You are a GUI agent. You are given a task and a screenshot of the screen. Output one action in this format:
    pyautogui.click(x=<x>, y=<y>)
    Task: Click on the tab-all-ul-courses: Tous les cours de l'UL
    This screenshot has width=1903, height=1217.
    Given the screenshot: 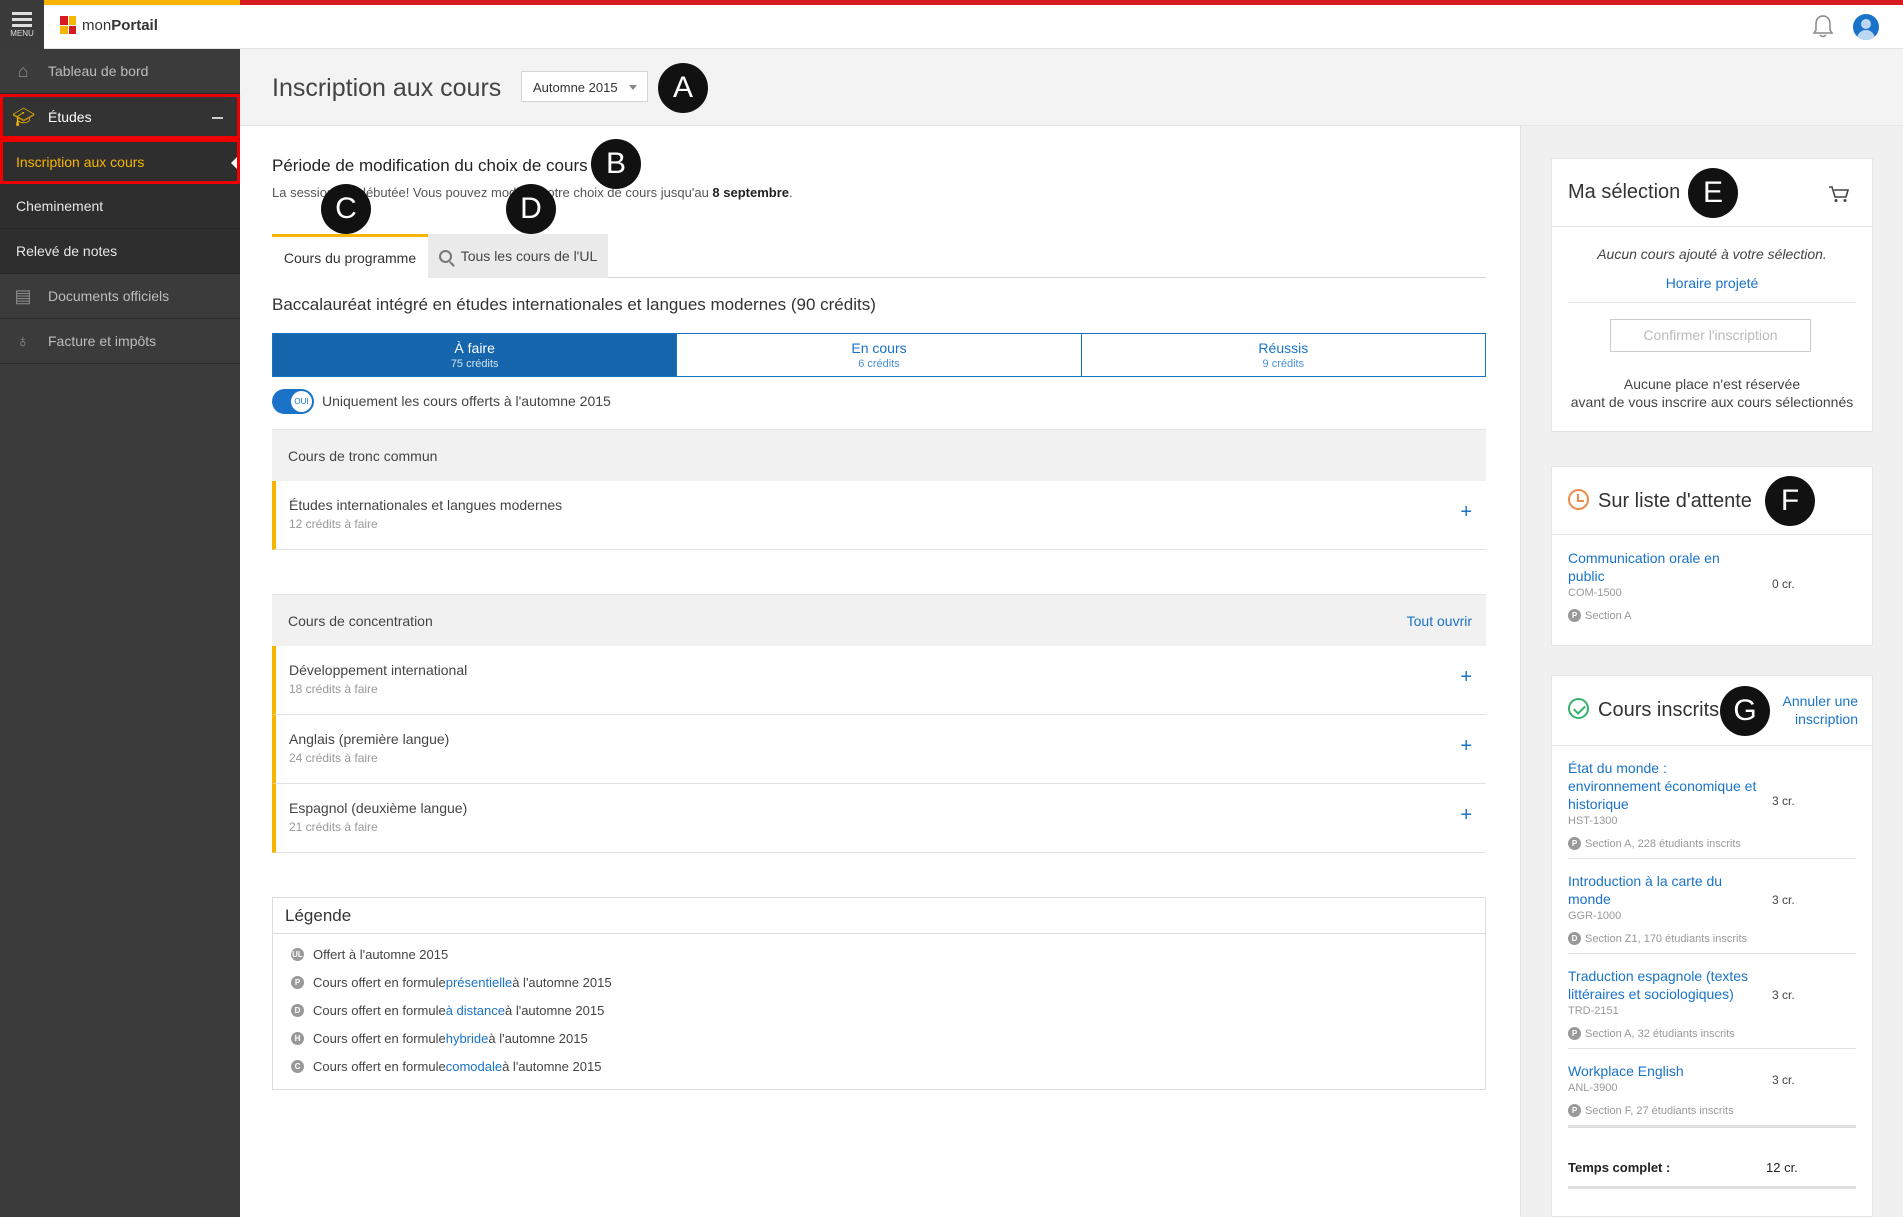 What is the action you would take?
    pyautogui.click(x=518, y=256)
    